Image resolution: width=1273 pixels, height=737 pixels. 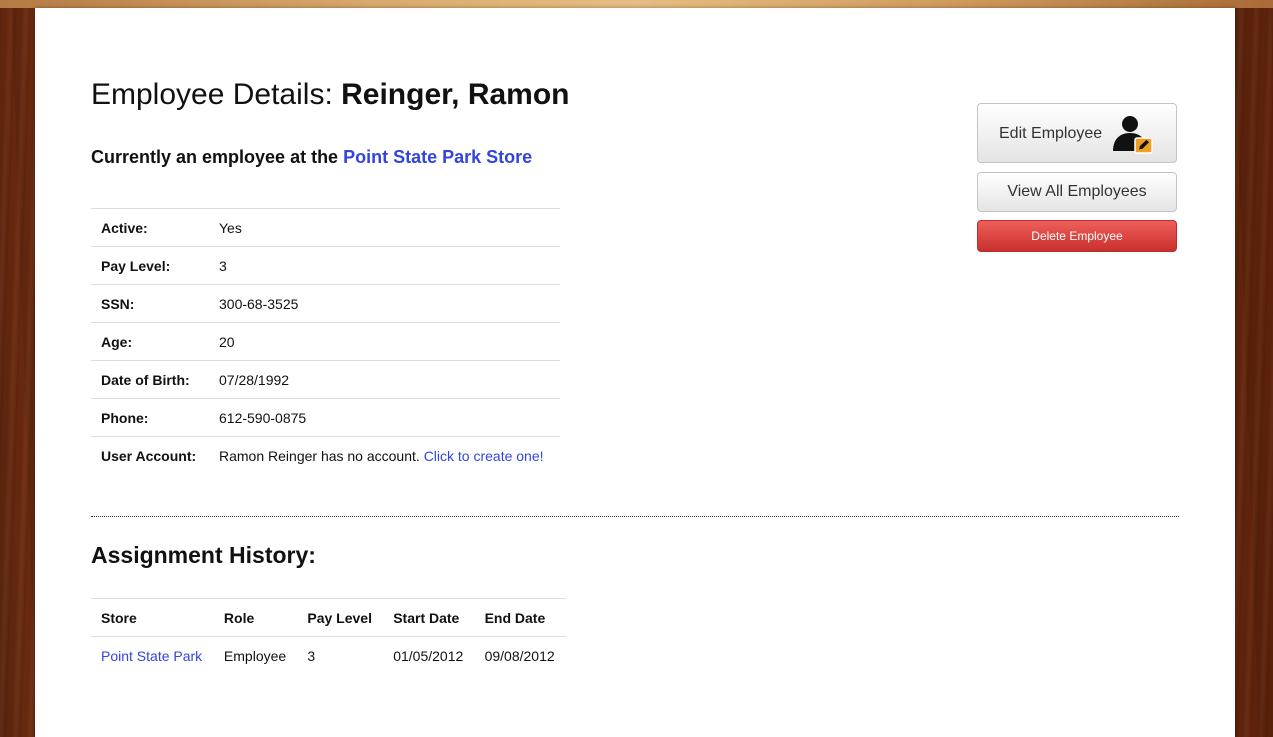 I want to click on detail-value: 300-68-3525, so click(x=384, y=303).